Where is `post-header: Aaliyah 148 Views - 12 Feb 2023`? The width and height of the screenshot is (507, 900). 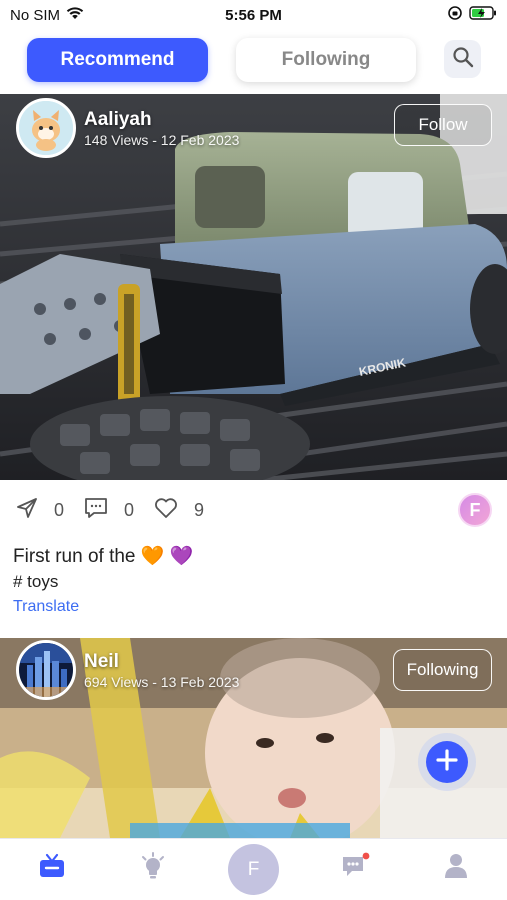
post-header: Aaliyah 148 Views - 12 Feb 2023 is located at coordinates (127, 128).